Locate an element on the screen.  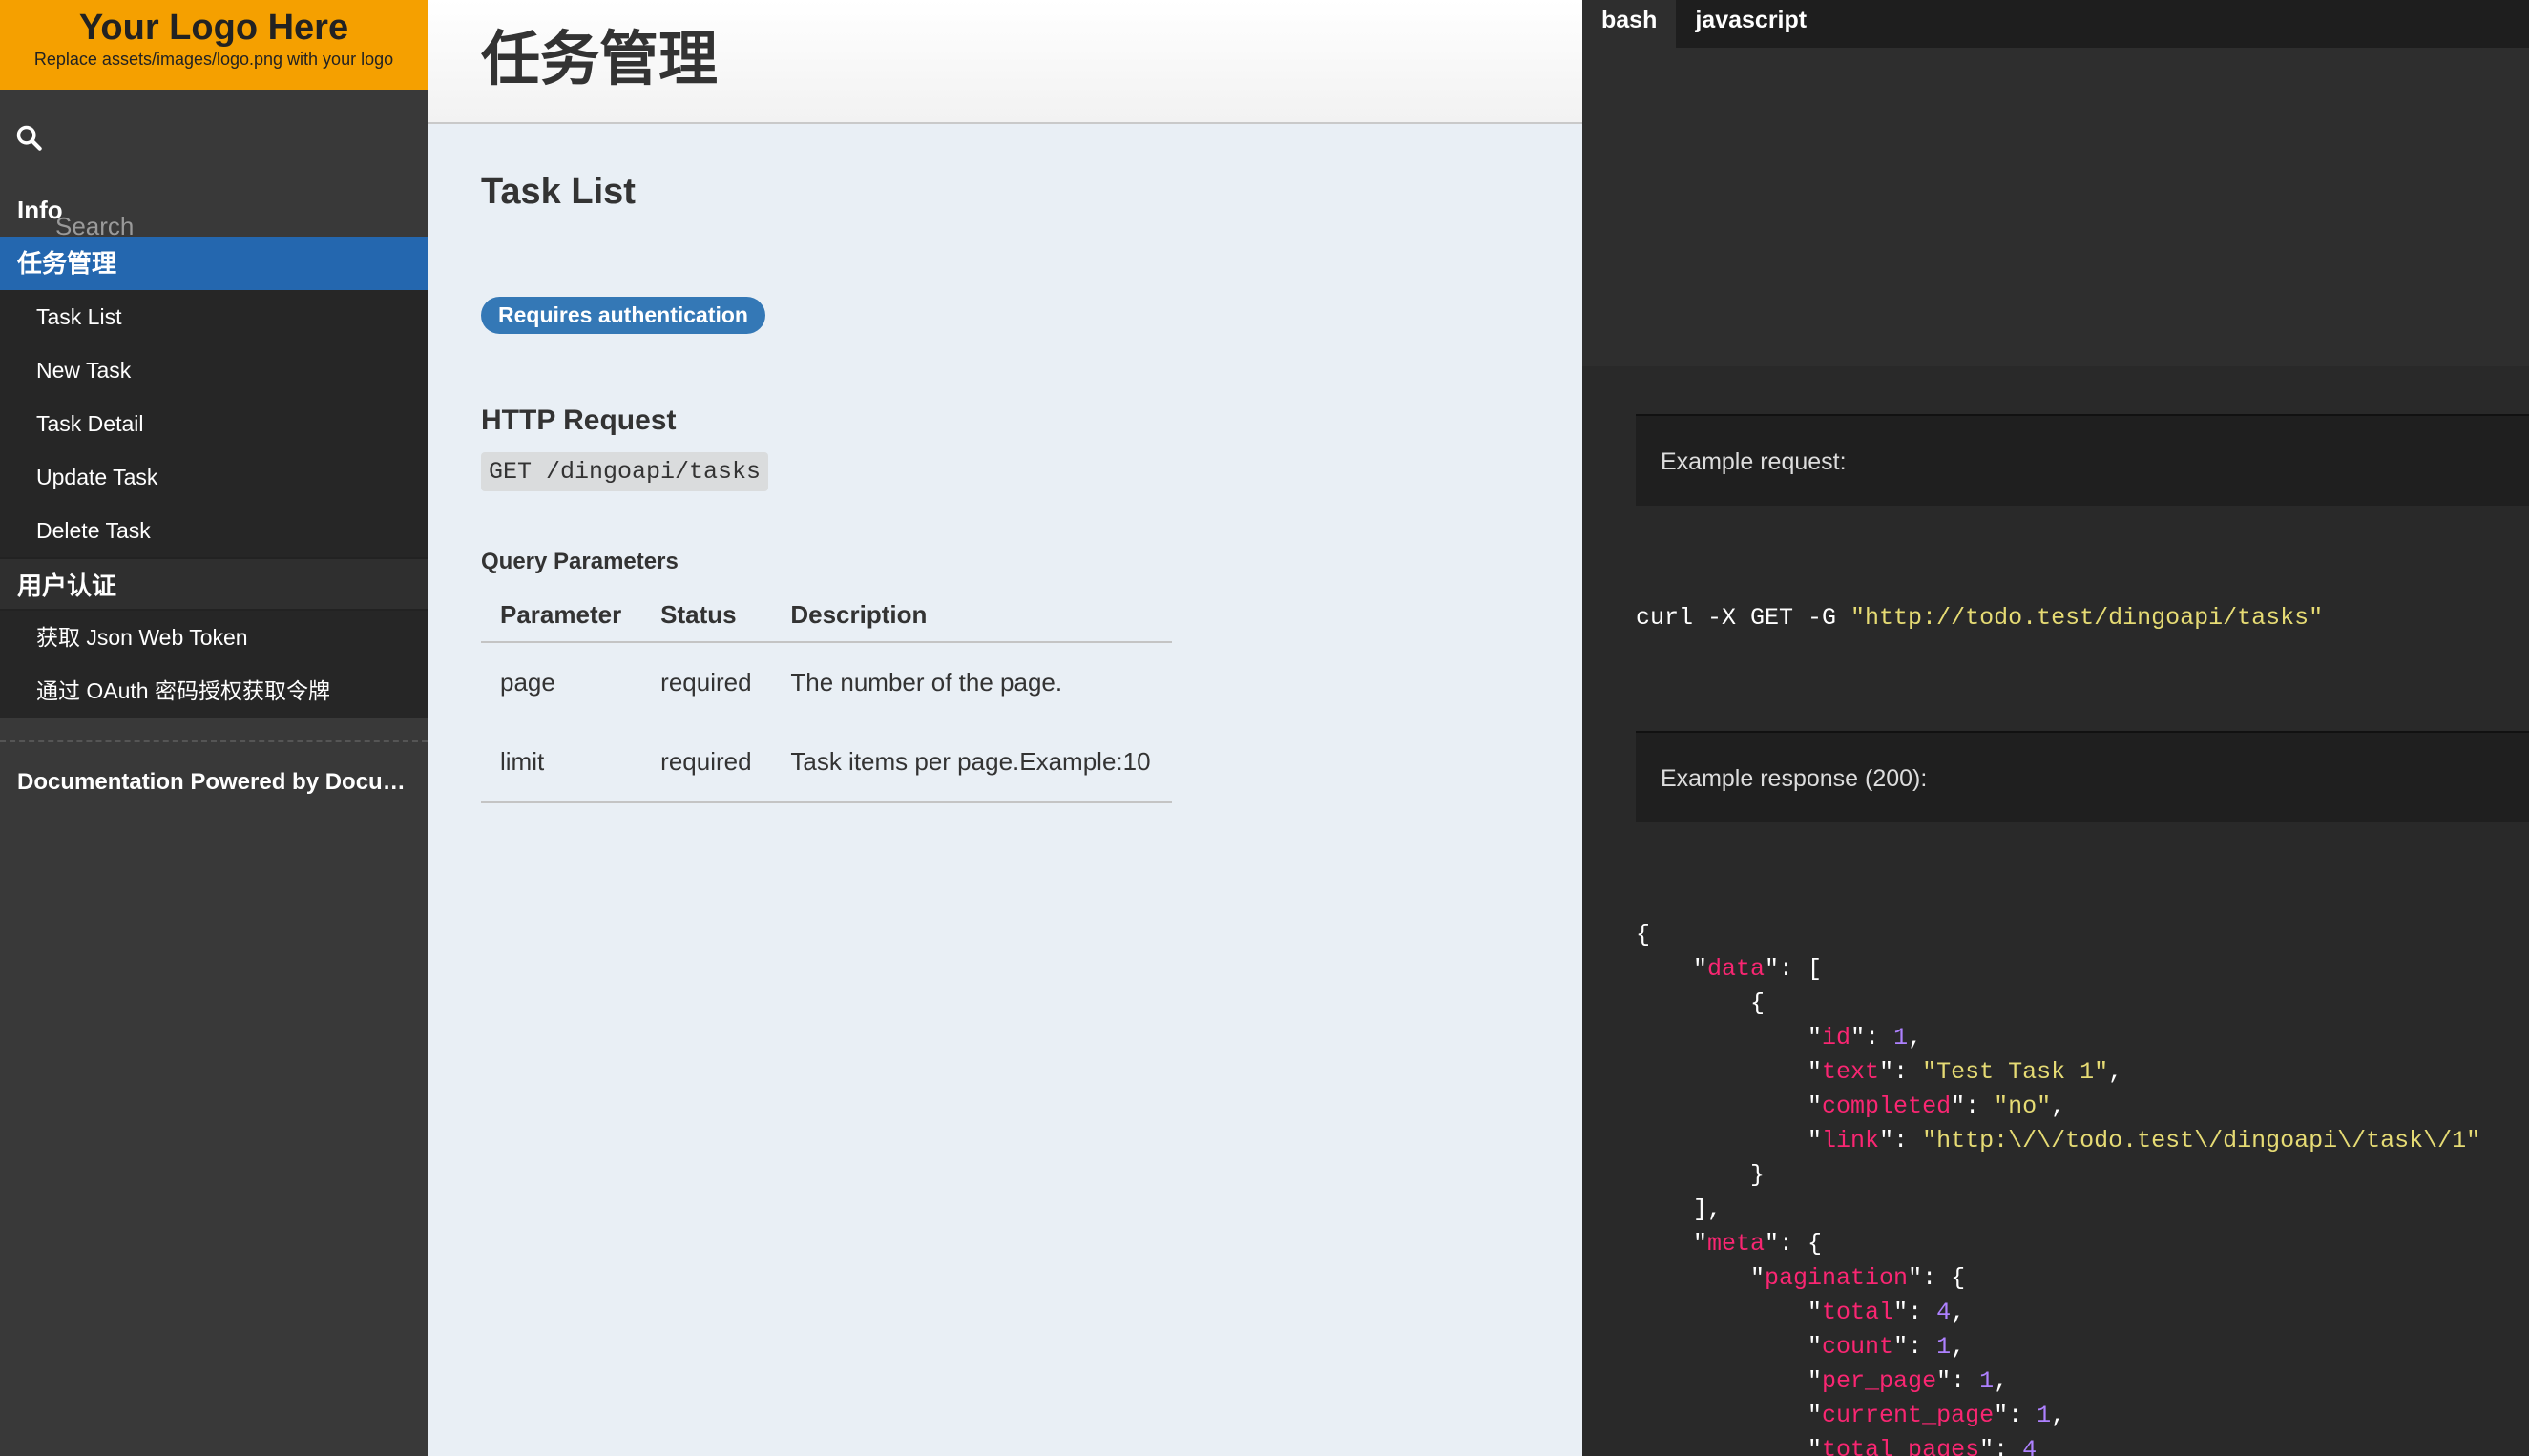
sidebar-divider is located at coordinates (214, 741).